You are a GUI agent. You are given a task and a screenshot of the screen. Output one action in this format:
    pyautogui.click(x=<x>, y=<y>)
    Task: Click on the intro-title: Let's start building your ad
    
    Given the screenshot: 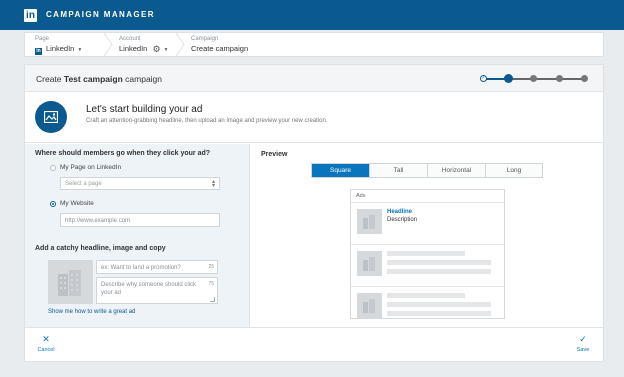 What is the action you would take?
    pyautogui.click(x=144, y=109)
    